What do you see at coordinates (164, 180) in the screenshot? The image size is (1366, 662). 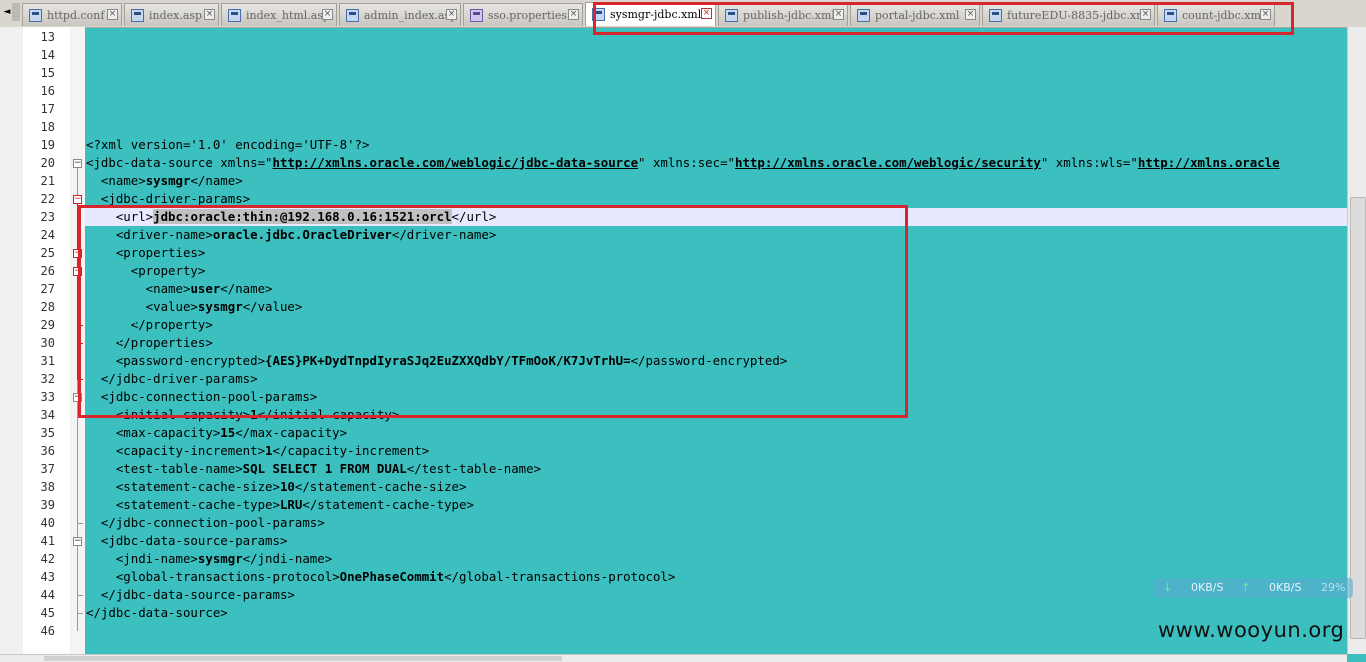 I see `code-text: <name>sysmgr</name>` at bounding box center [164, 180].